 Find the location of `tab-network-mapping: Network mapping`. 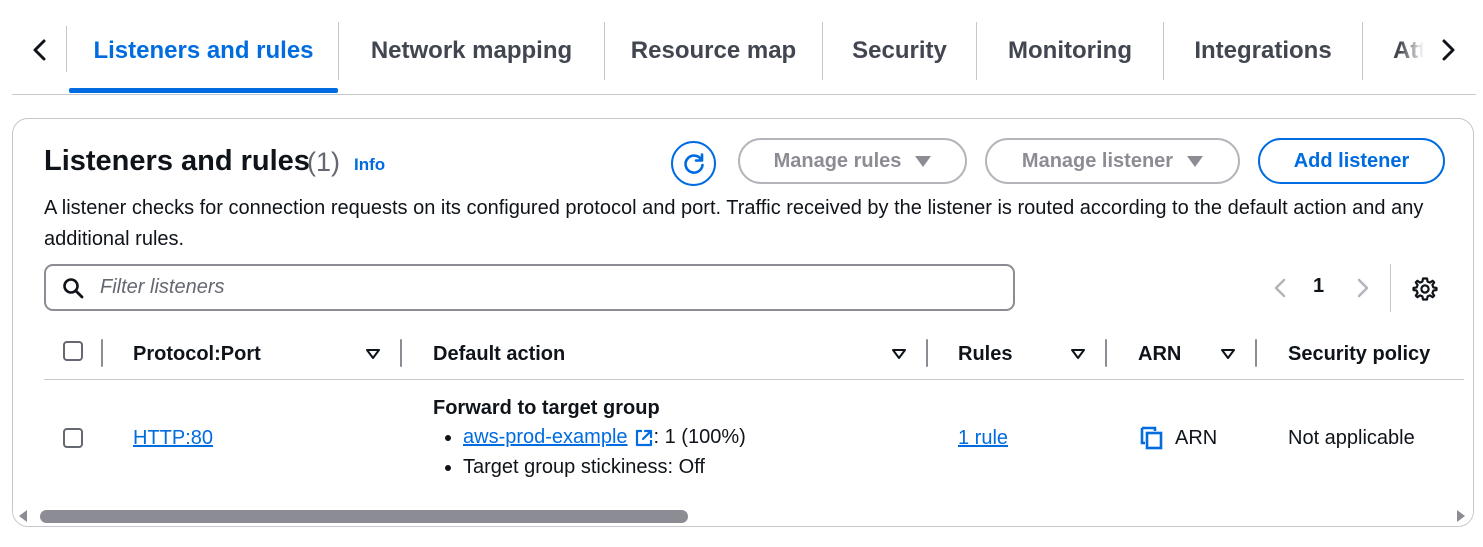

tab-network-mapping: Network mapping is located at coordinates (471, 51).